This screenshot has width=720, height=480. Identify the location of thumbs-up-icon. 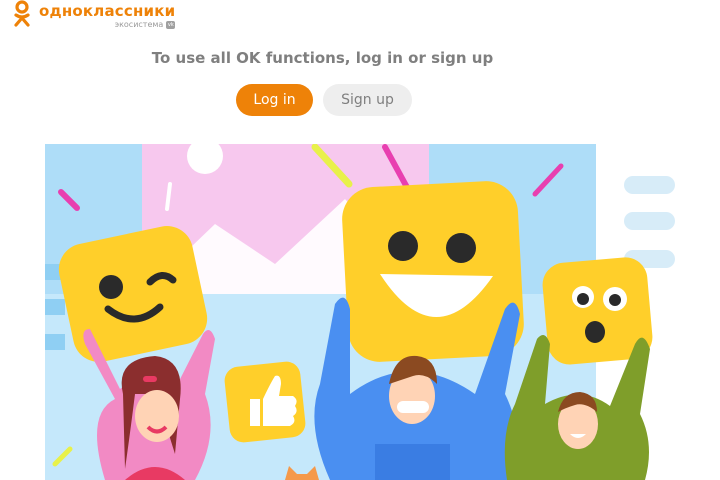
(265, 402).